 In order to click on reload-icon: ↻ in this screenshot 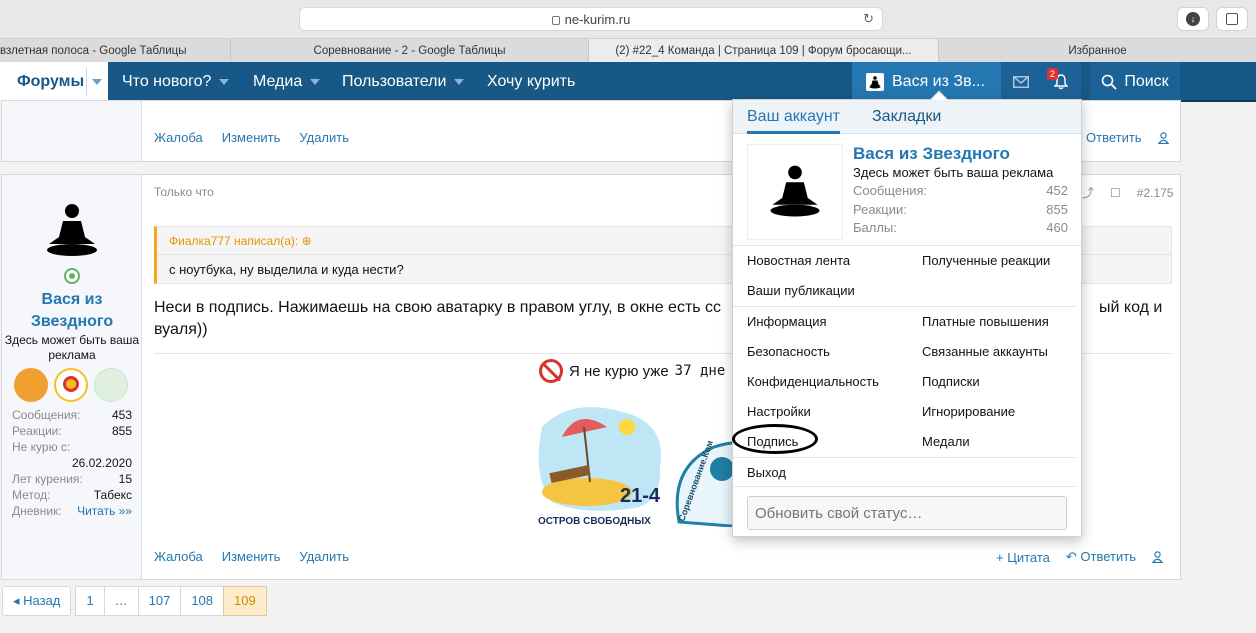, I will do `click(868, 19)`.